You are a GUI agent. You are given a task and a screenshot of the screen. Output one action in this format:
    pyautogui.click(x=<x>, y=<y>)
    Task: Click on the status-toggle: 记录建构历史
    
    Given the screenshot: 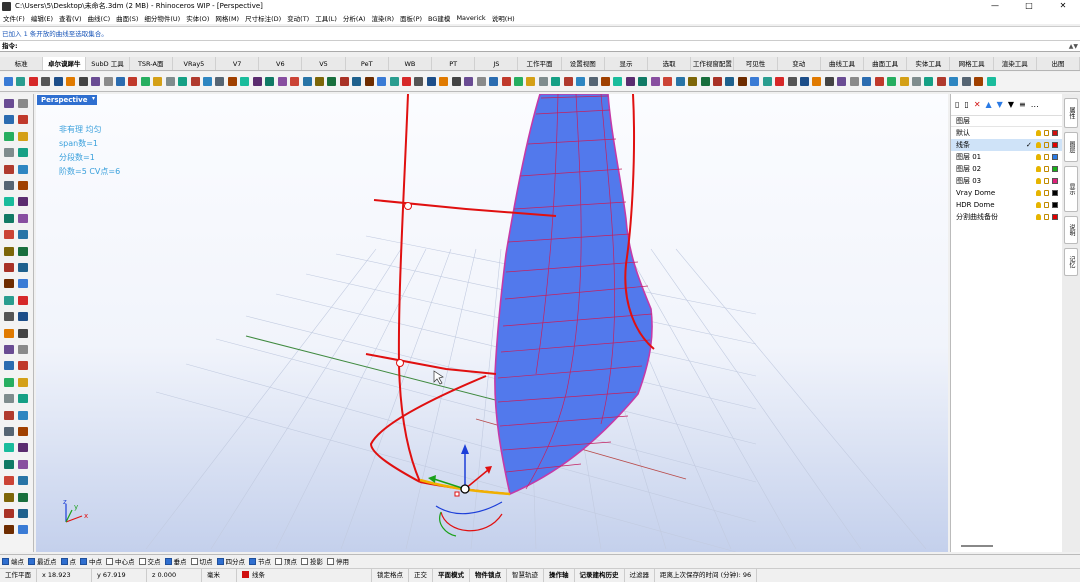 What is the action you would take?
    pyautogui.click(x=600, y=575)
    